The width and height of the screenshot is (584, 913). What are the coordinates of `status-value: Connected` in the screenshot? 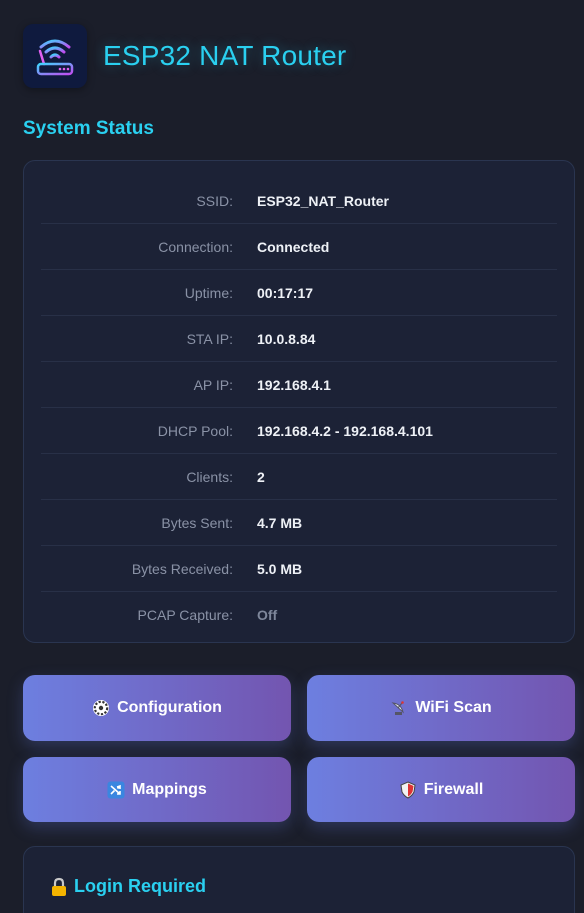 It's located at (293, 246).